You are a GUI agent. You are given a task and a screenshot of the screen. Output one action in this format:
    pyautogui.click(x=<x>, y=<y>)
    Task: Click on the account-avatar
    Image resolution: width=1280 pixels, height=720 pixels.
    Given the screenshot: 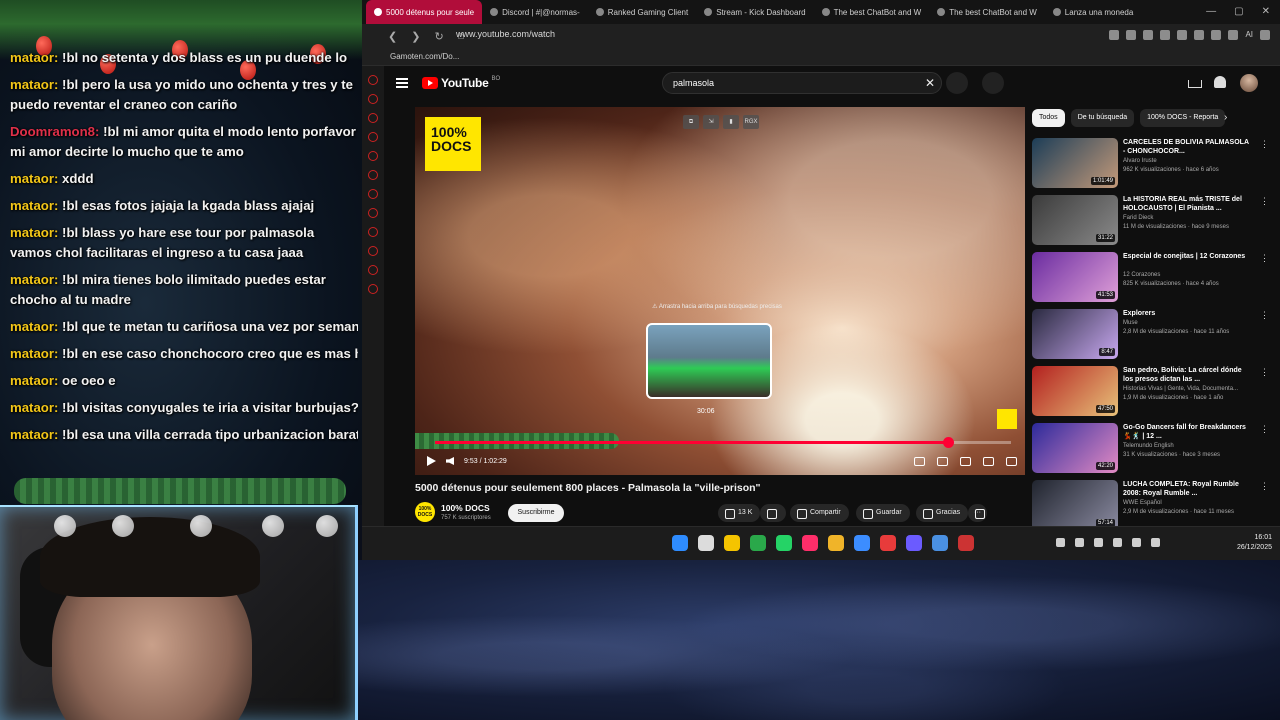 What is the action you would take?
    pyautogui.click(x=1249, y=83)
    